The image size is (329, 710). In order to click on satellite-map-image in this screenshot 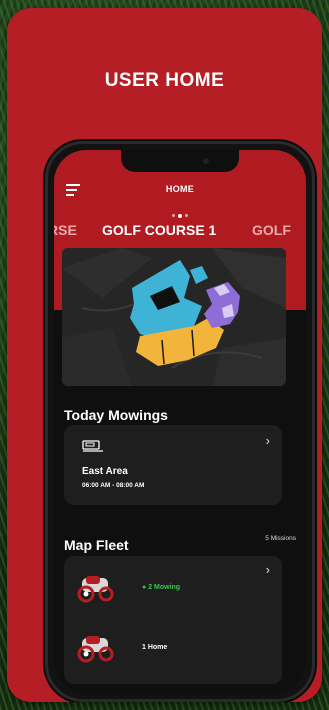, I will do `click(174, 317)`.